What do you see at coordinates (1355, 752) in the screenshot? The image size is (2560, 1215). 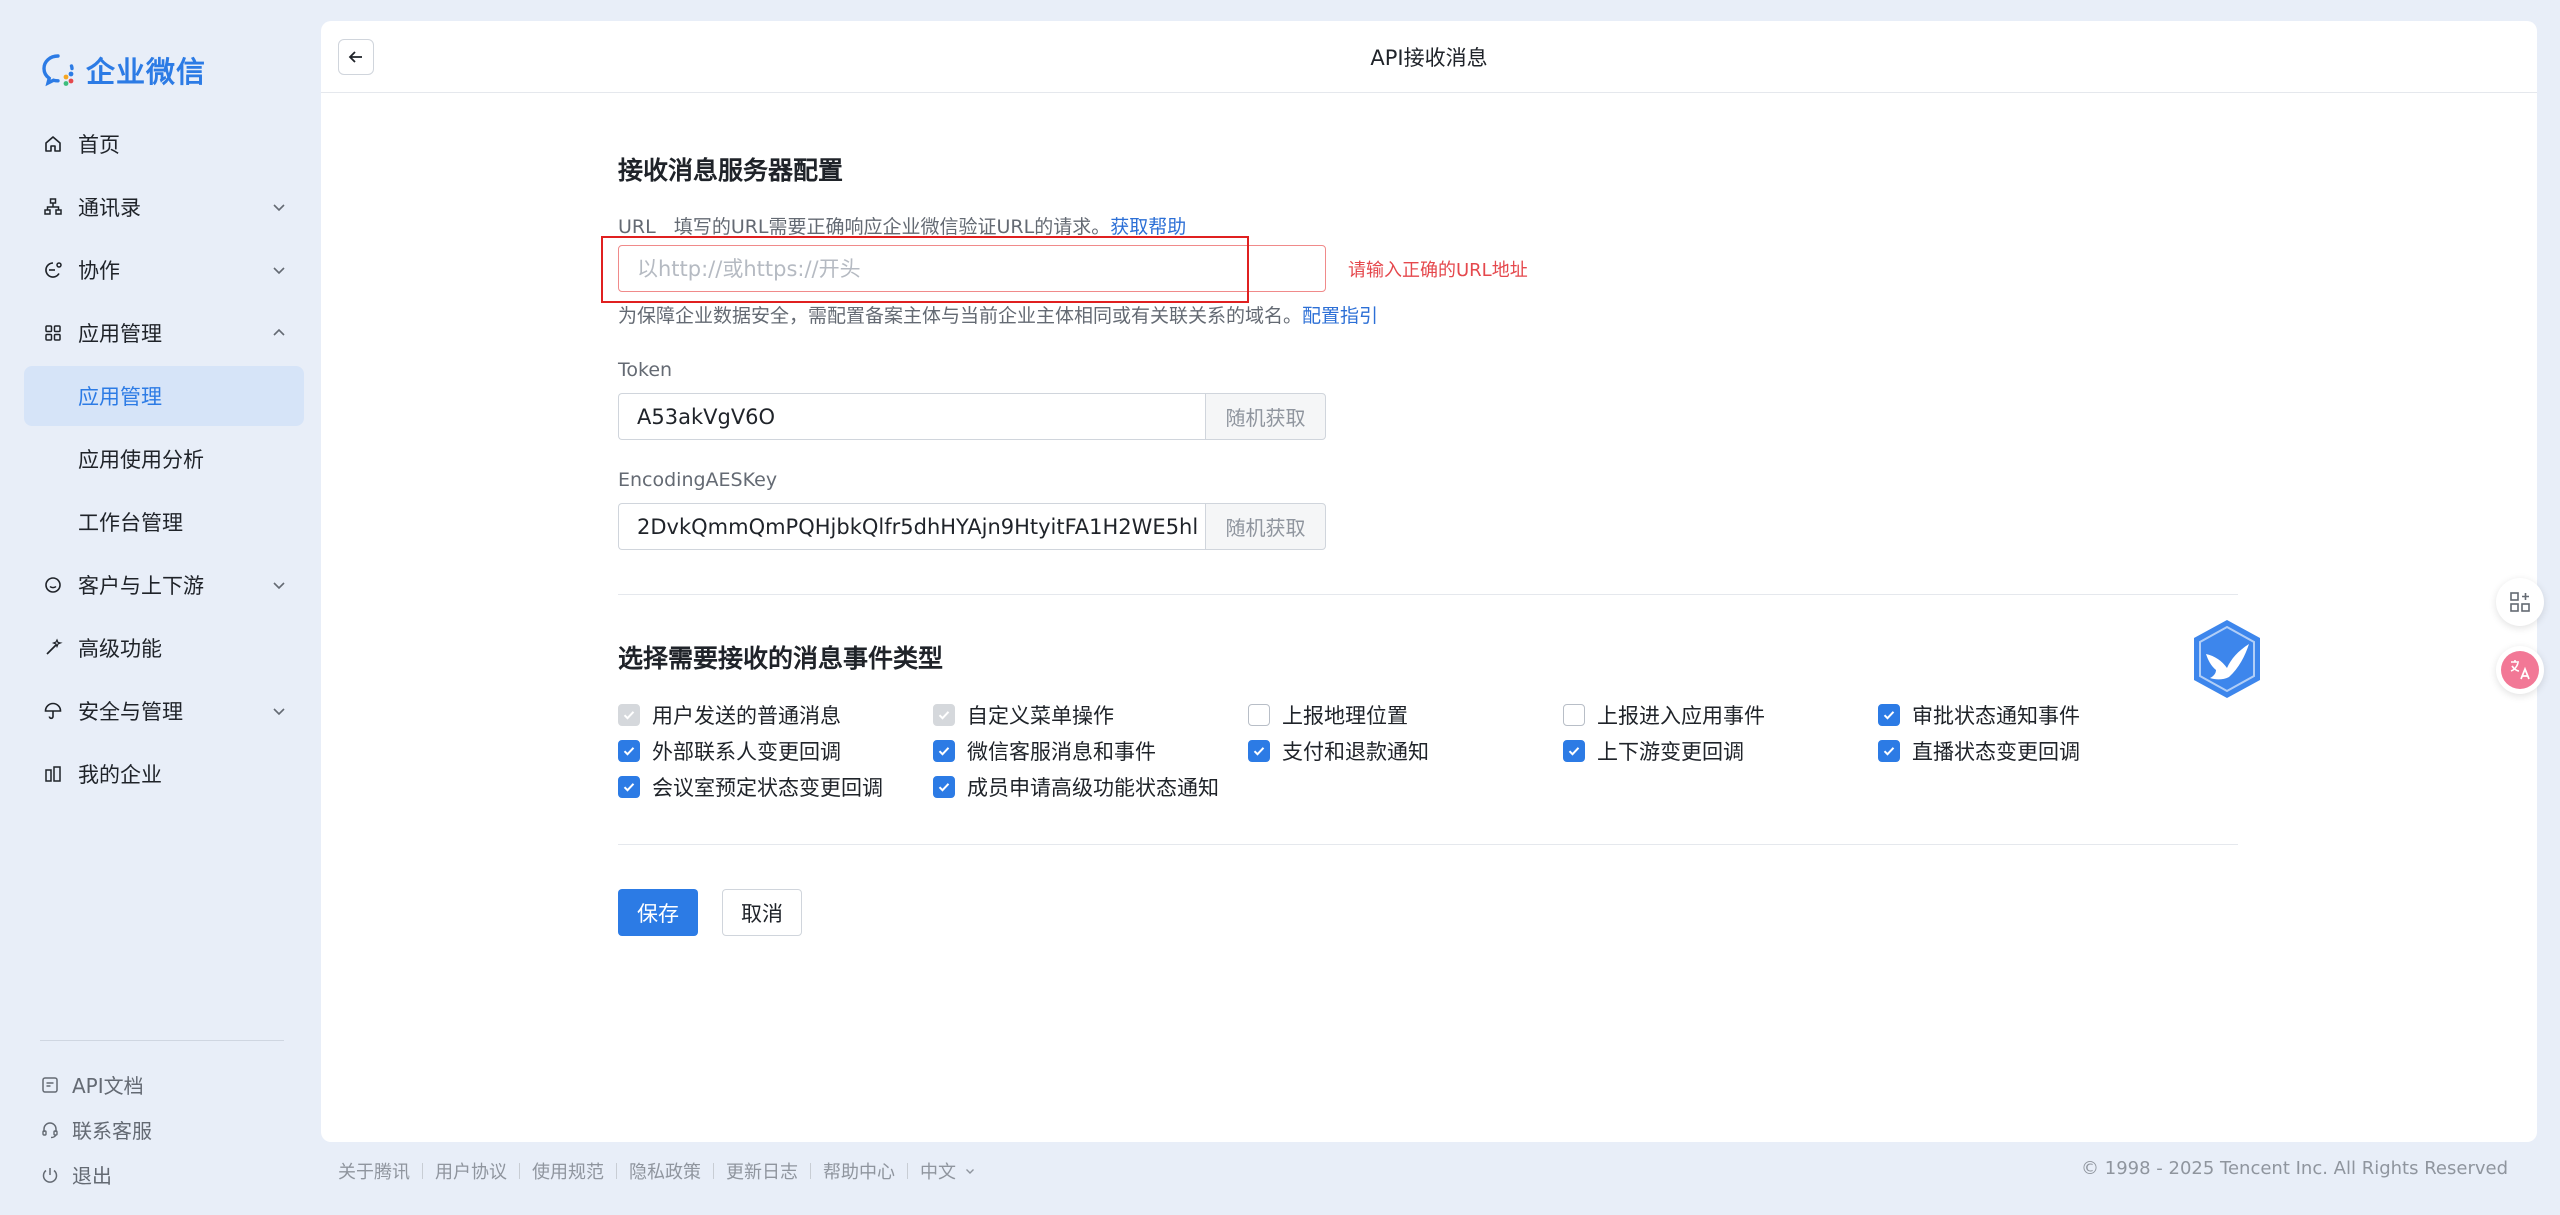 I see `event-label: 支付和退款通知` at bounding box center [1355, 752].